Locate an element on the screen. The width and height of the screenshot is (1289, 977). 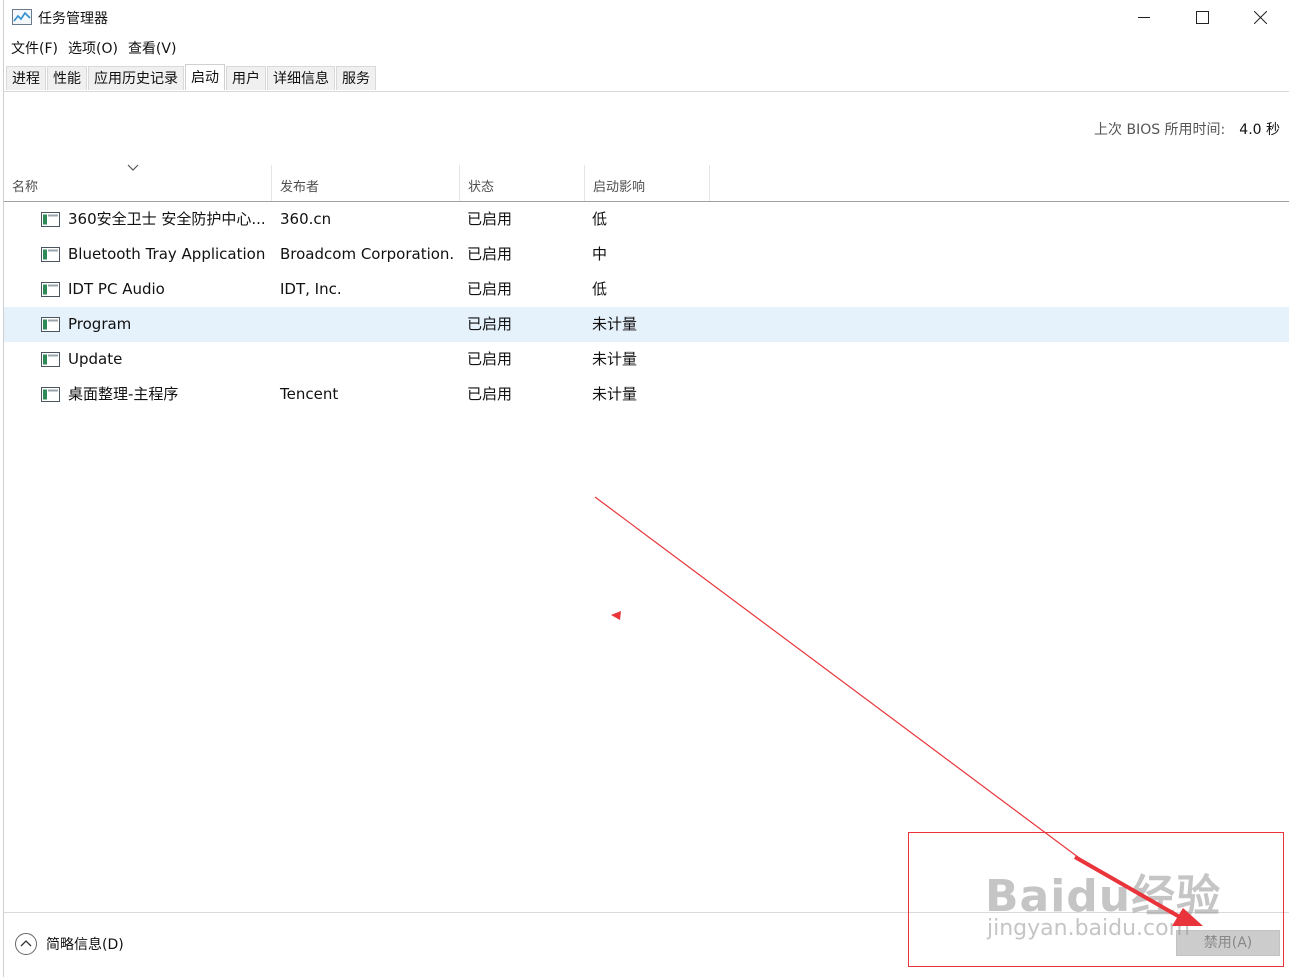
bios-time: 上次 BIOS 所用时间: 4.0 秒 is located at coordinates (1187, 129).